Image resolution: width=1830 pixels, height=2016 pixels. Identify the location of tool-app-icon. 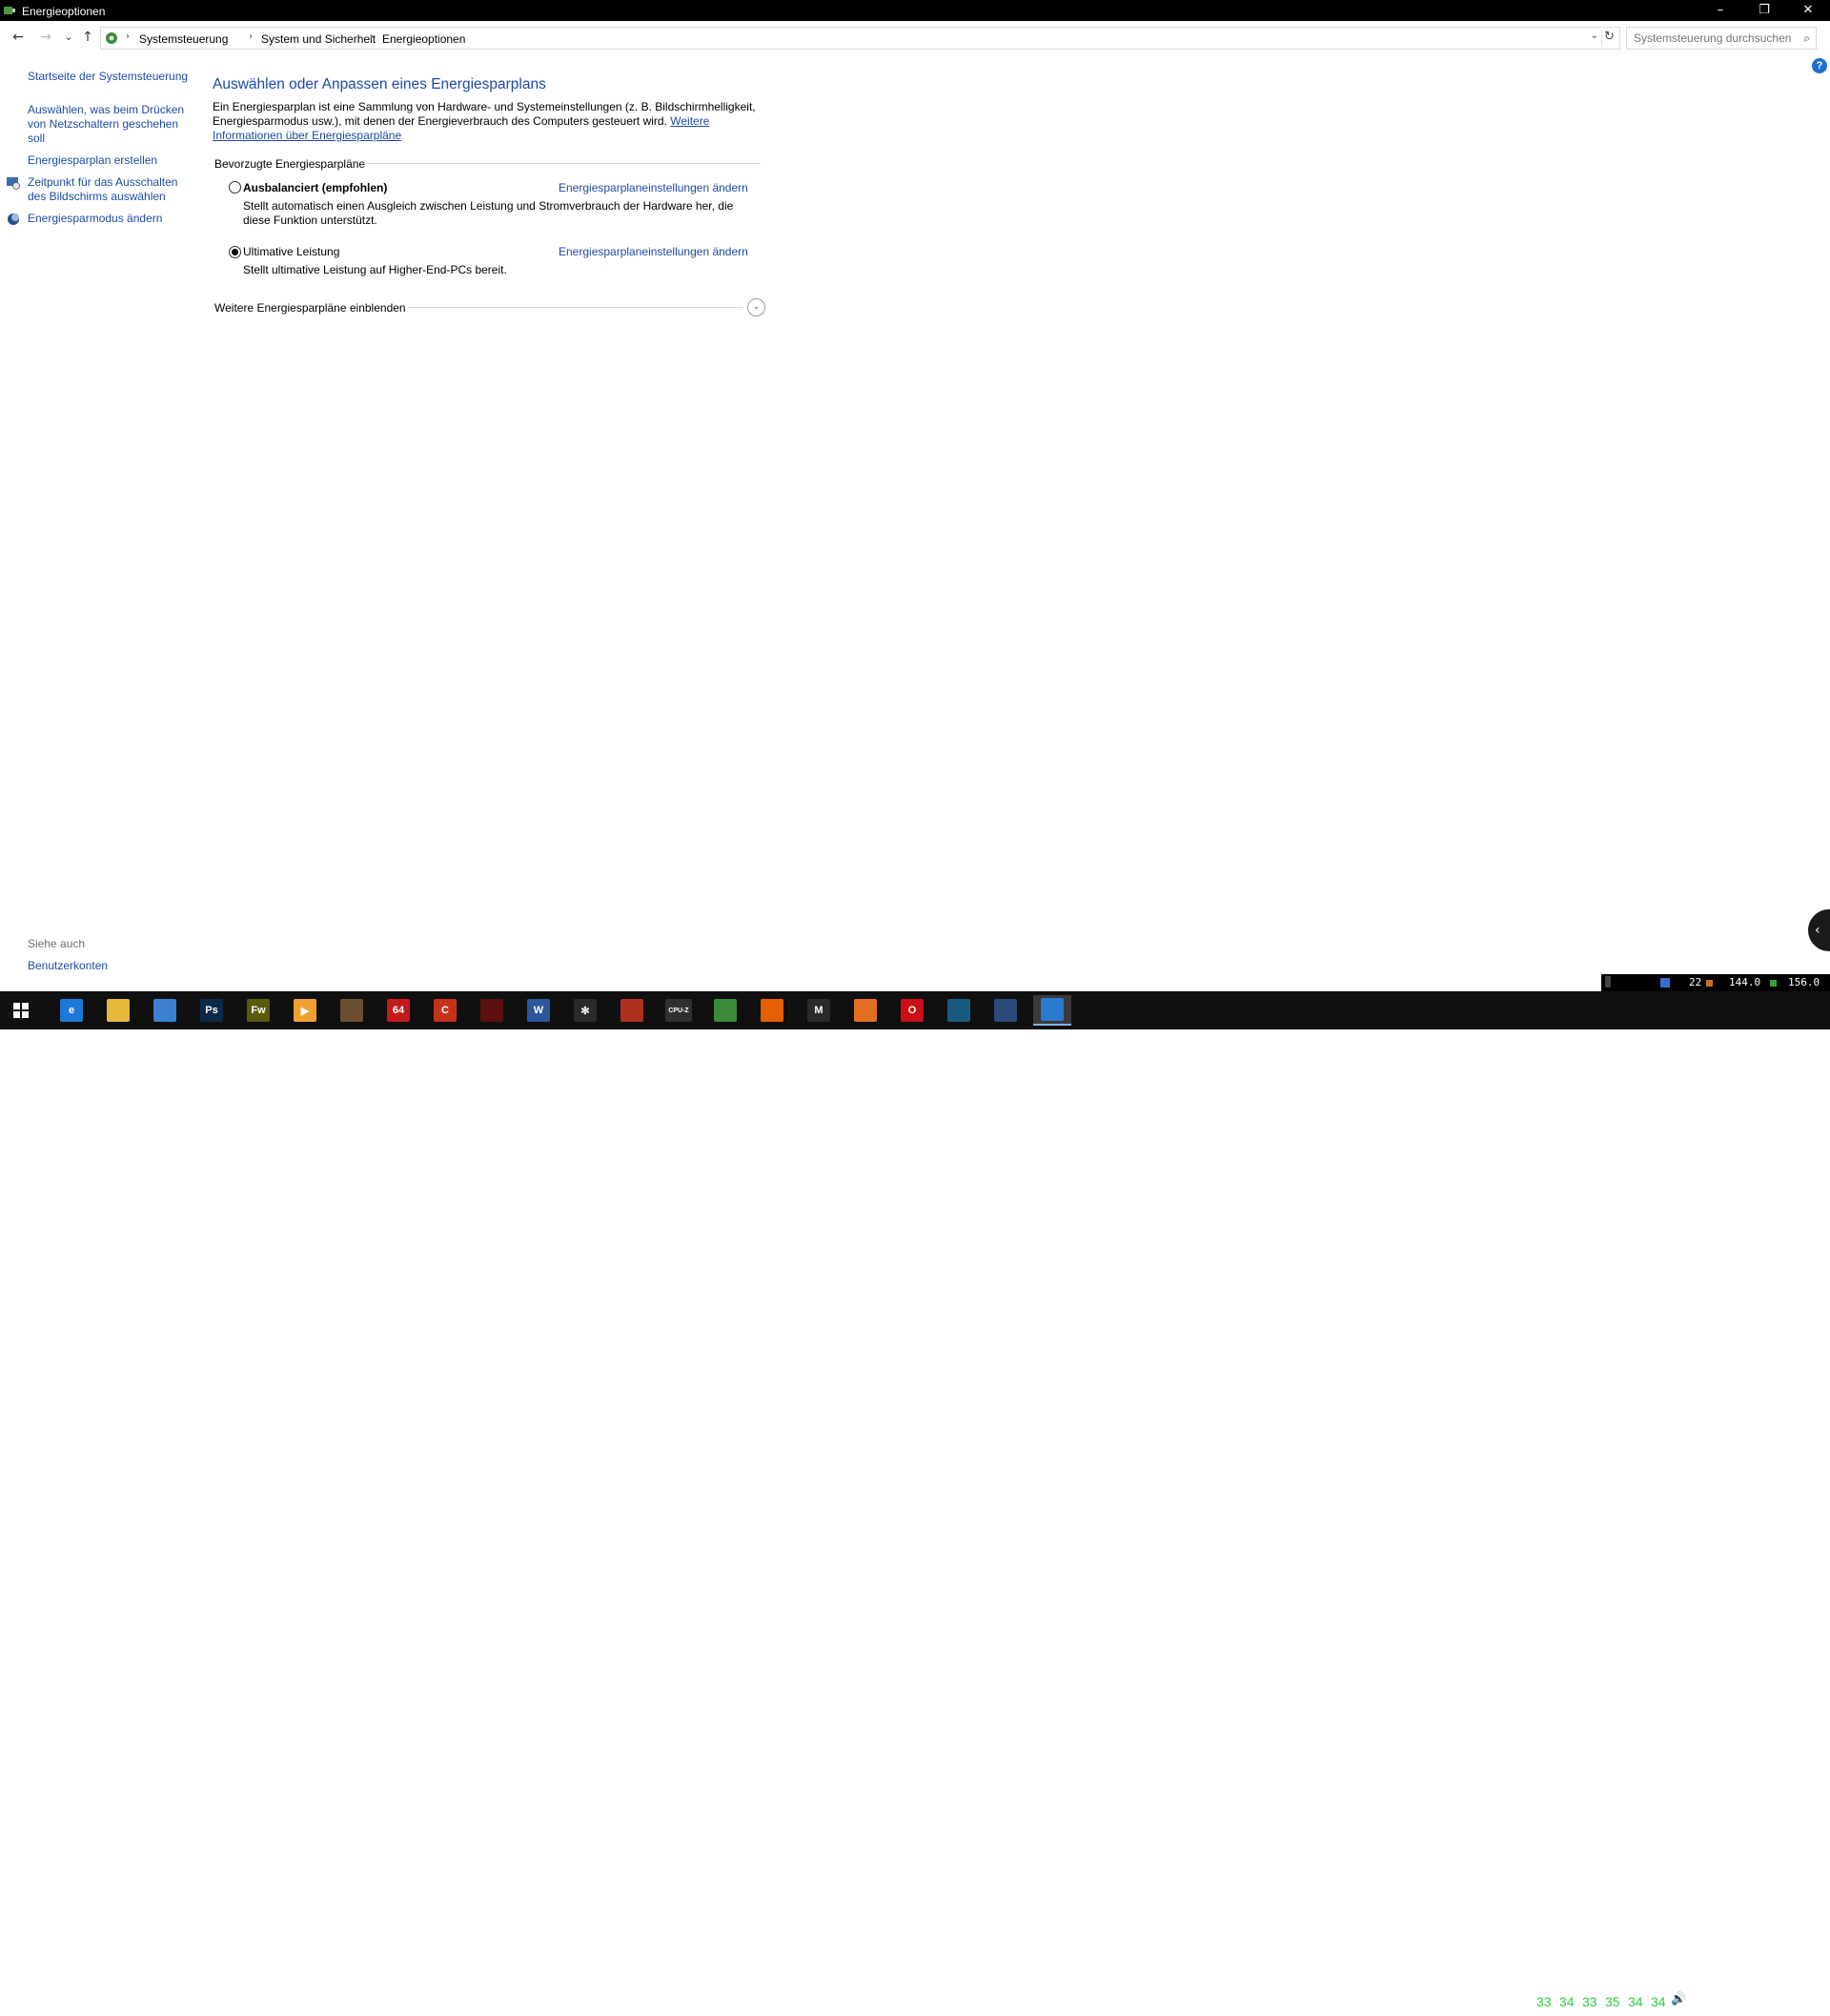
(351, 1011).